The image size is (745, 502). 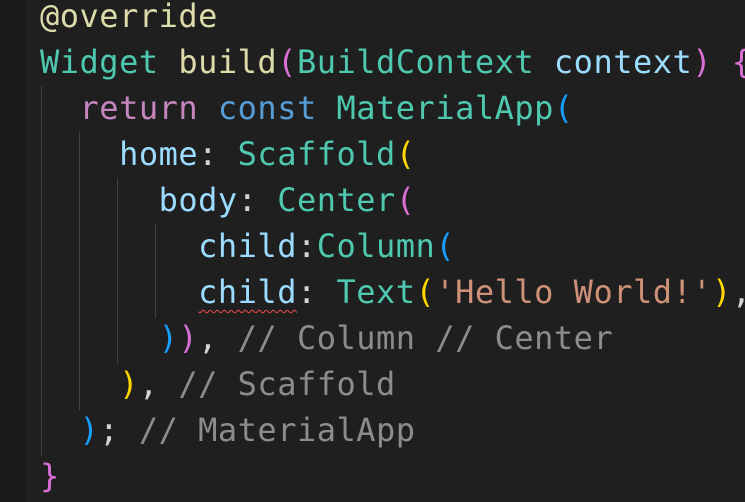 I want to click on type-text: Text, so click(x=376, y=292).